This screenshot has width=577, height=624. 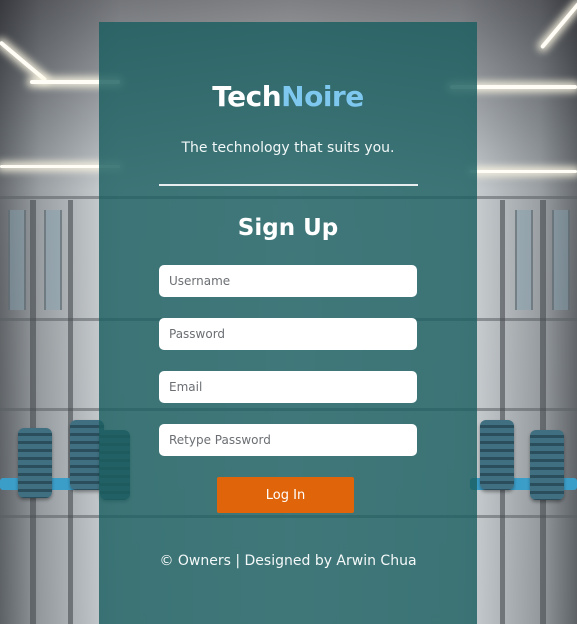 I want to click on retype-password-input, so click(x=288, y=440).